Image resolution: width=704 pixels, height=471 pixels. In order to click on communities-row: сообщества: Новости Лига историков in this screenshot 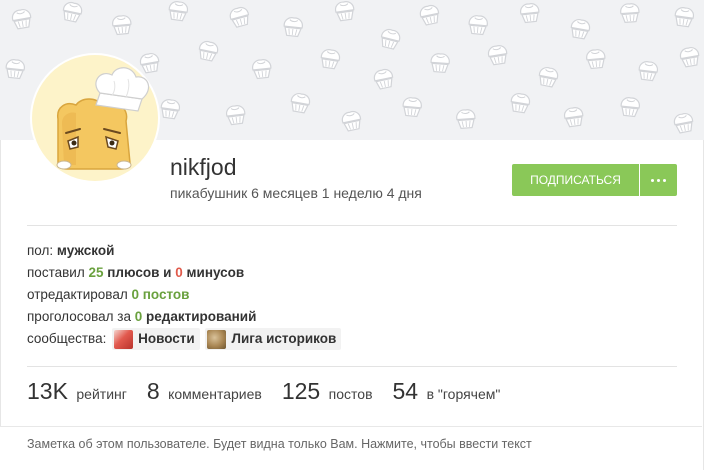, I will do `click(184, 339)`.